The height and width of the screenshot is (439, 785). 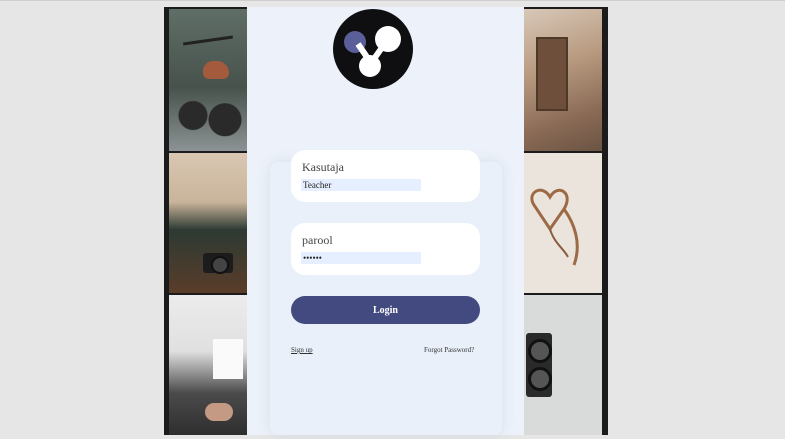 I want to click on heart-strap-photo, so click(x=563, y=223).